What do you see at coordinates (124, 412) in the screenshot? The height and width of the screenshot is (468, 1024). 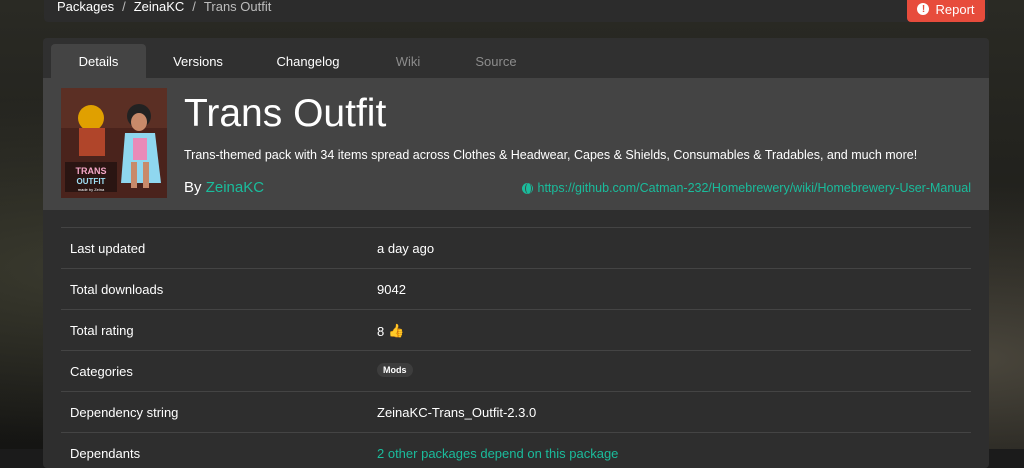 I see `dependency-string-label: Dependency string` at bounding box center [124, 412].